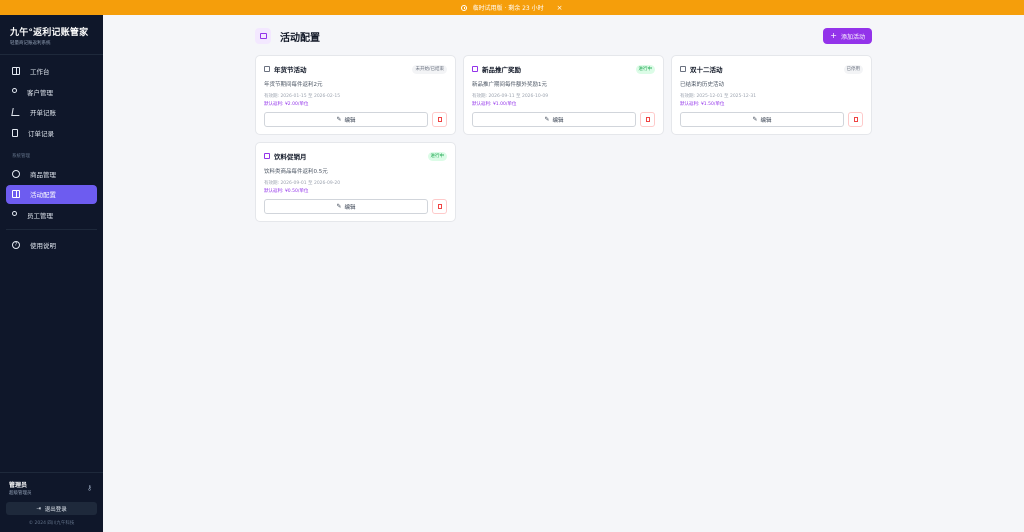  I want to click on page-title: 活动配置, so click(300, 38).